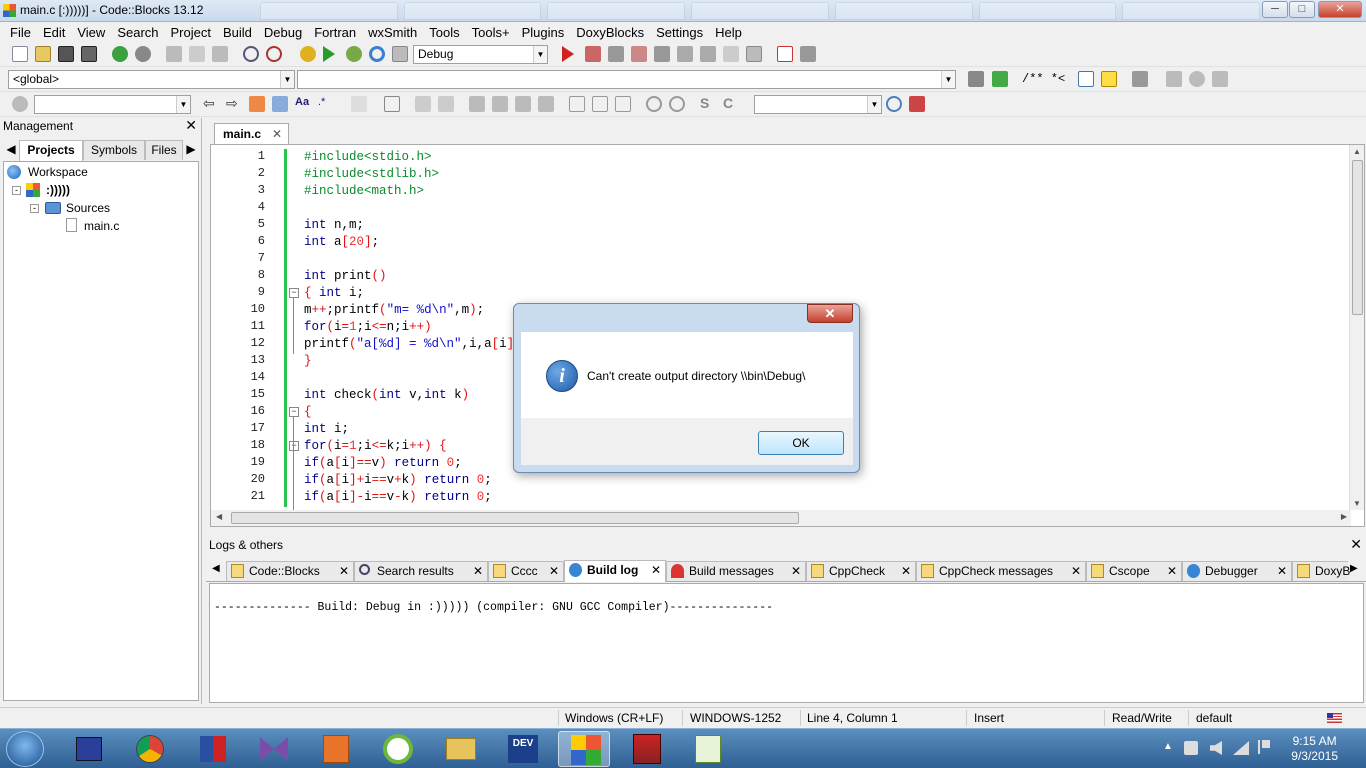 This screenshot has height=768, width=1366. I want to click on run-doxygen-icon, so click(1000, 79).